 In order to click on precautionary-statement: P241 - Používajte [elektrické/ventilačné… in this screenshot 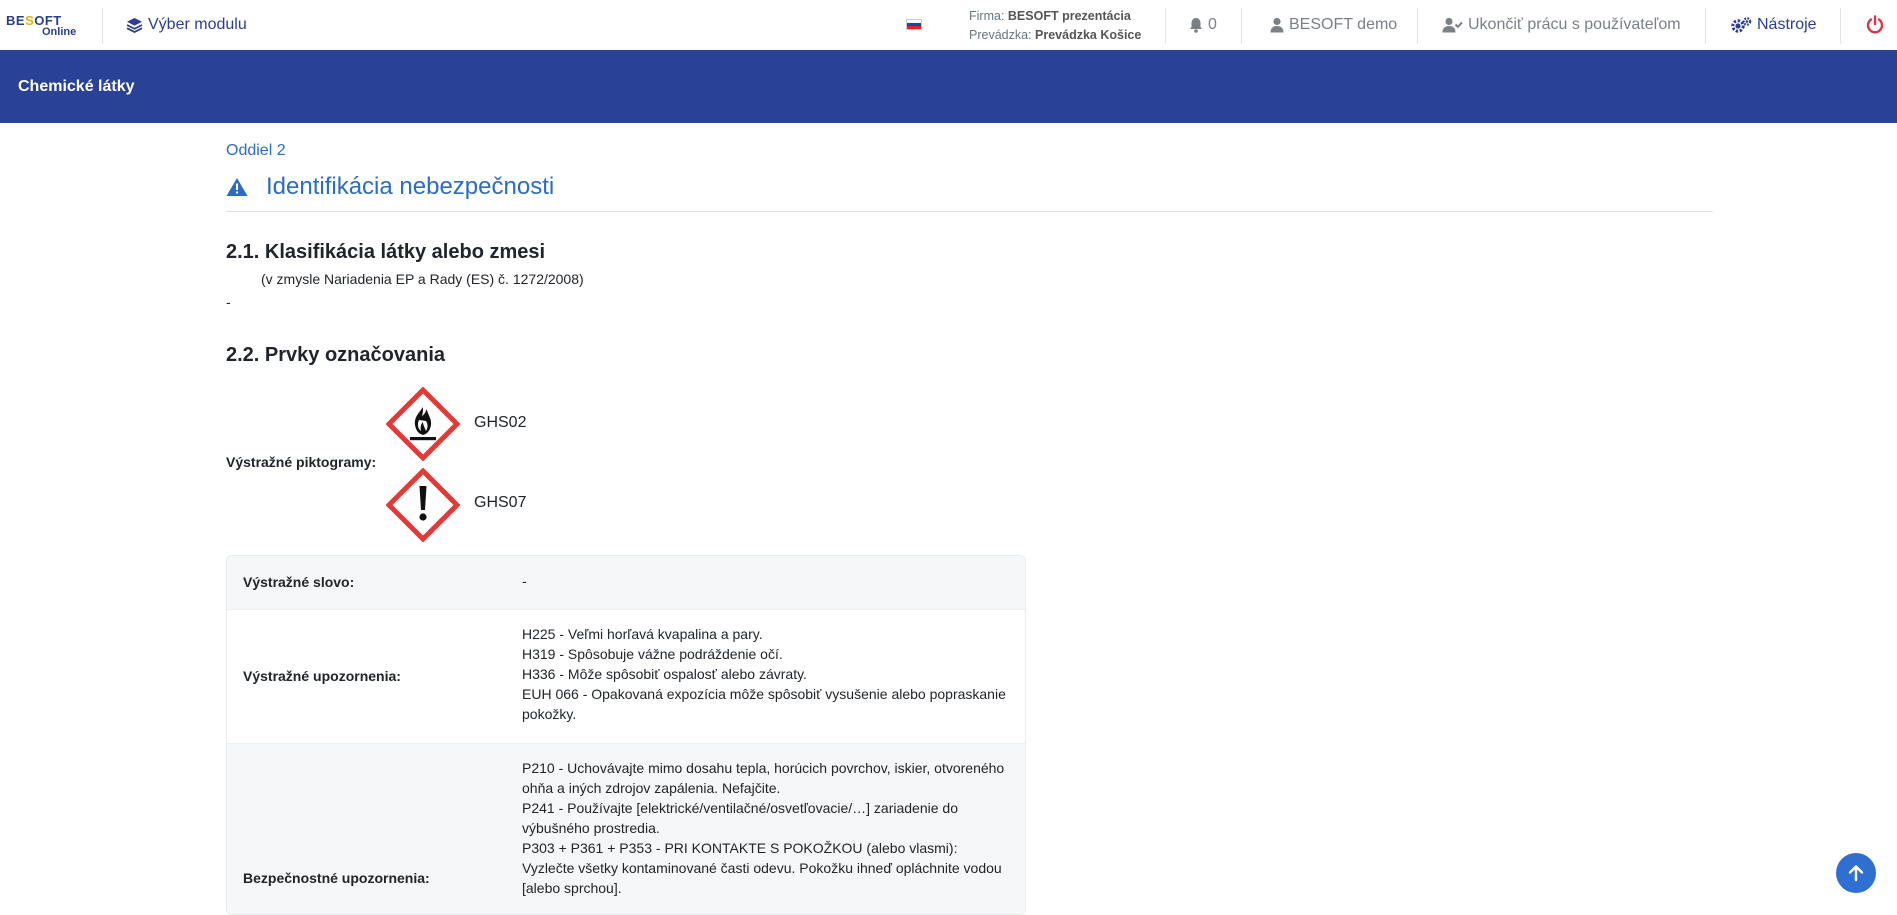, I will do `click(740, 818)`.